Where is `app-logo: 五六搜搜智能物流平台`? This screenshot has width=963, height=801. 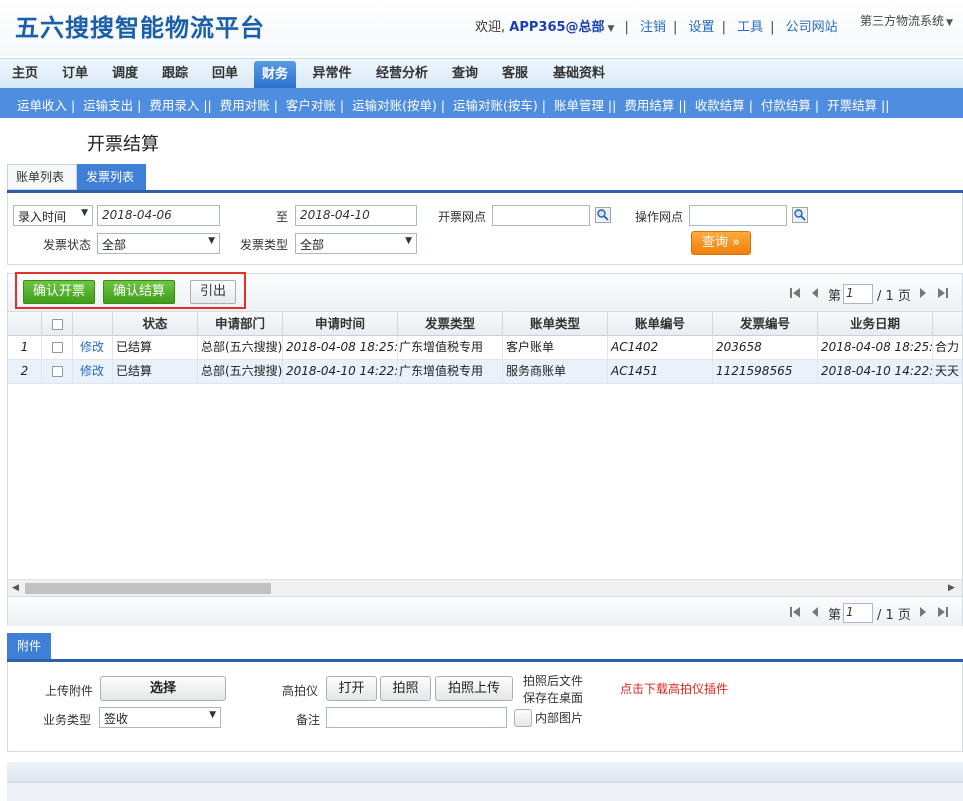
app-logo: 五六搜搜智能物流平台 is located at coordinates (140, 28).